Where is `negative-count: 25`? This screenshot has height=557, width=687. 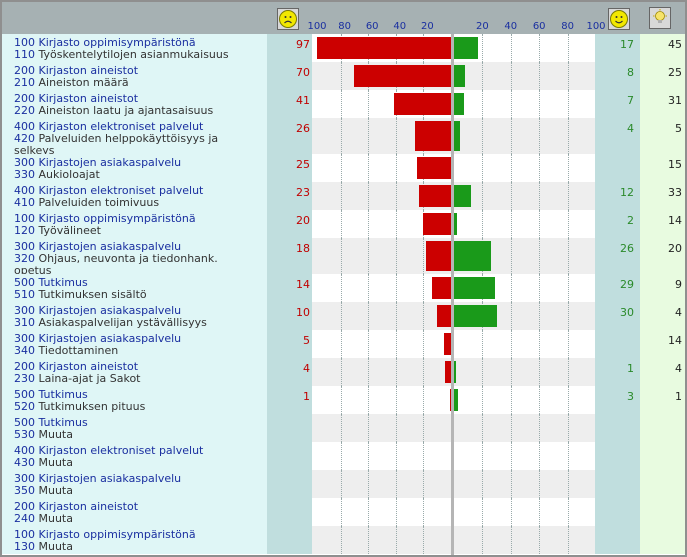 negative-count: 25 is located at coordinates (303, 164).